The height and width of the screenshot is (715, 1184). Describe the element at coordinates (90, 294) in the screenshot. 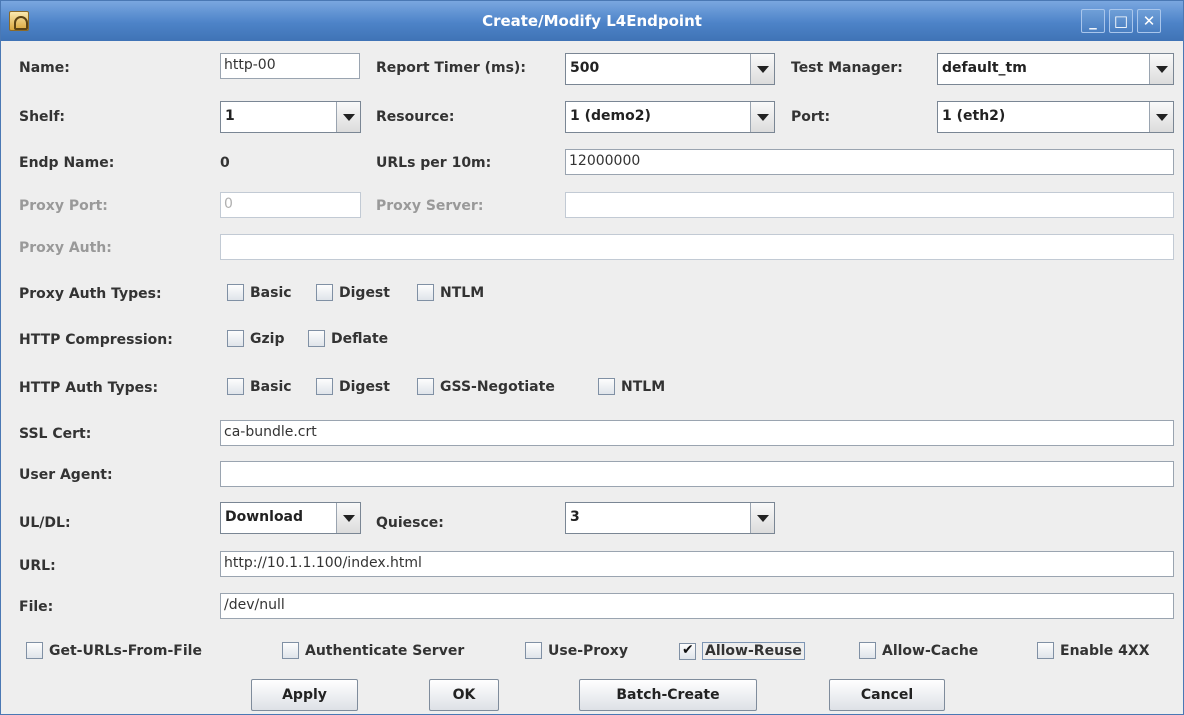

I see `proxy-auth-types-label: Proxy Auth Types:` at that location.